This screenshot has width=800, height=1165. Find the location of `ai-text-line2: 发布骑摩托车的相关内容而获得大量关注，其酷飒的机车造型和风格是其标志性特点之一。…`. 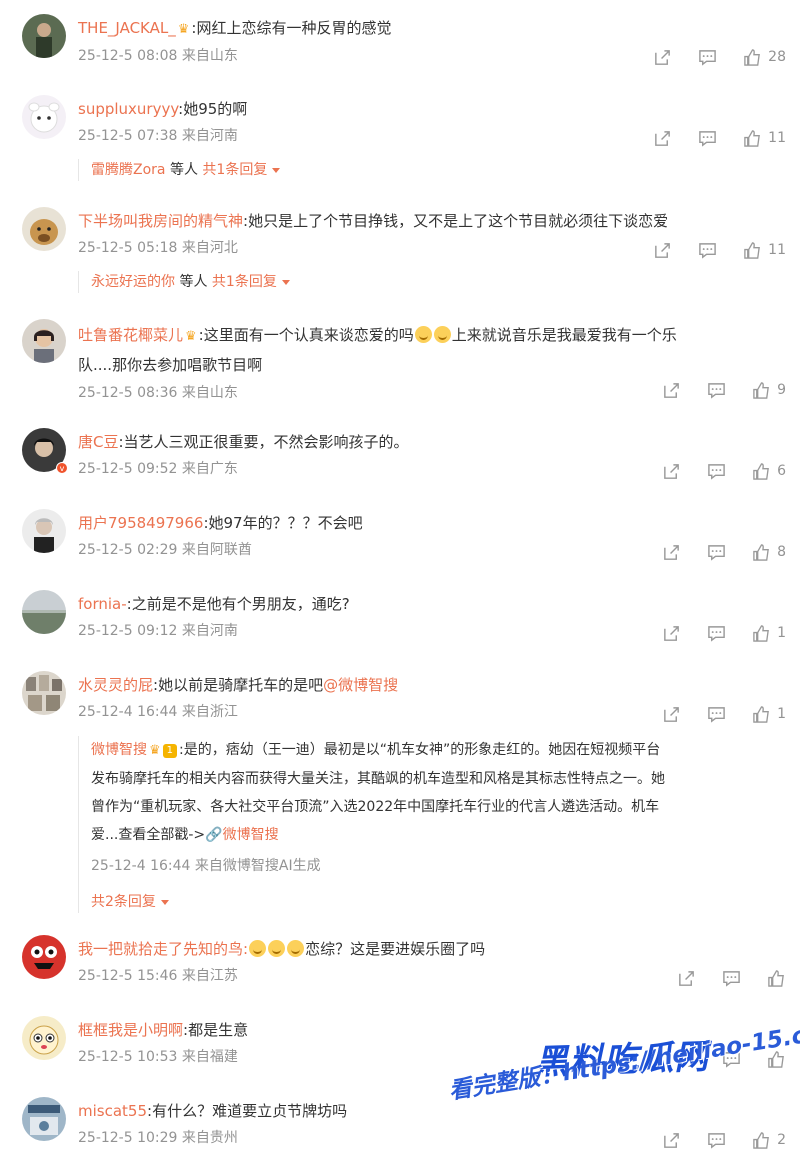

ai-text-line2: 发布骑摩托车的相关内容而获得大量关注，其酷飒的机车造型和风格是其标志性特点之一。… is located at coordinates (378, 779).